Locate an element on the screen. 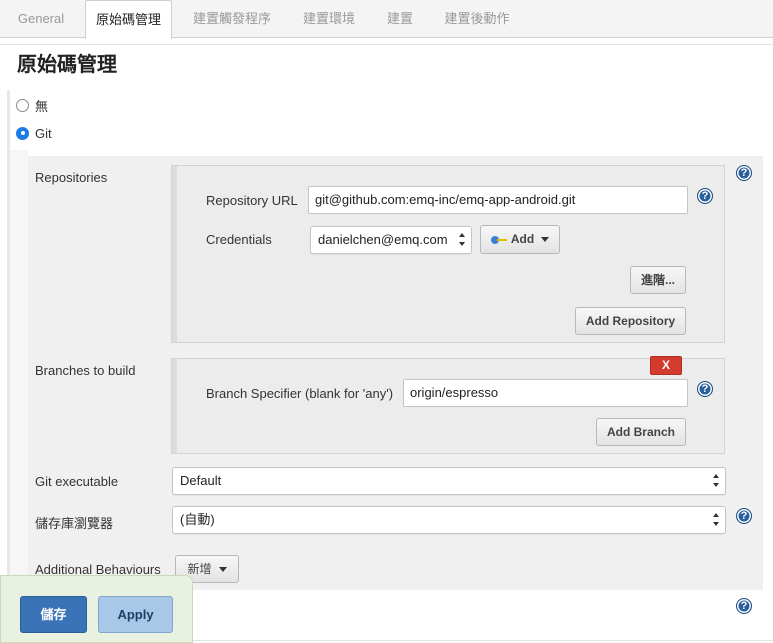 The width and height of the screenshot is (773, 643). add-credentials-button: Add is located at coordinates (520, 239).